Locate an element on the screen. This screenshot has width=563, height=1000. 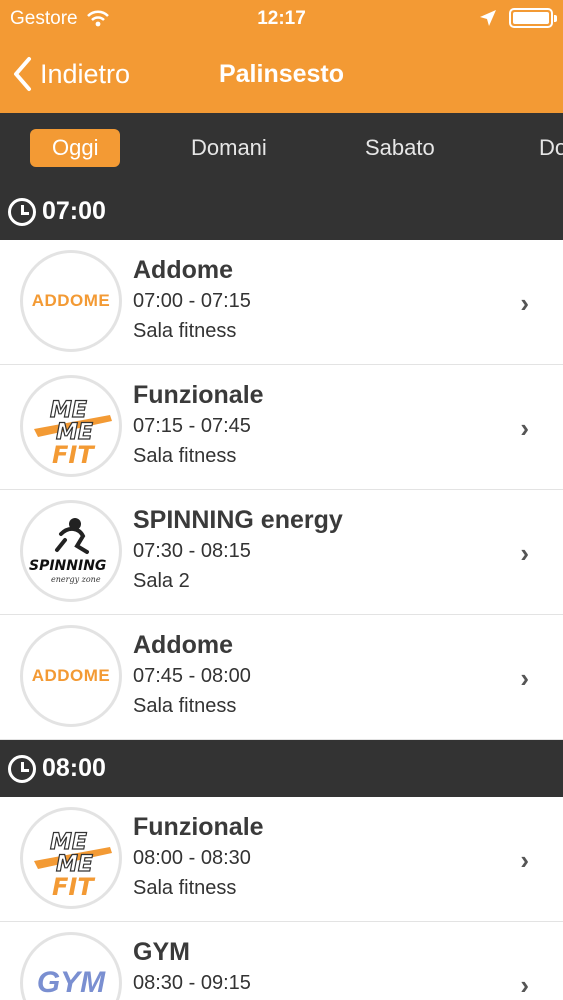
class-time: 07:30 - 08:15 is located at coordinates (192, 551).